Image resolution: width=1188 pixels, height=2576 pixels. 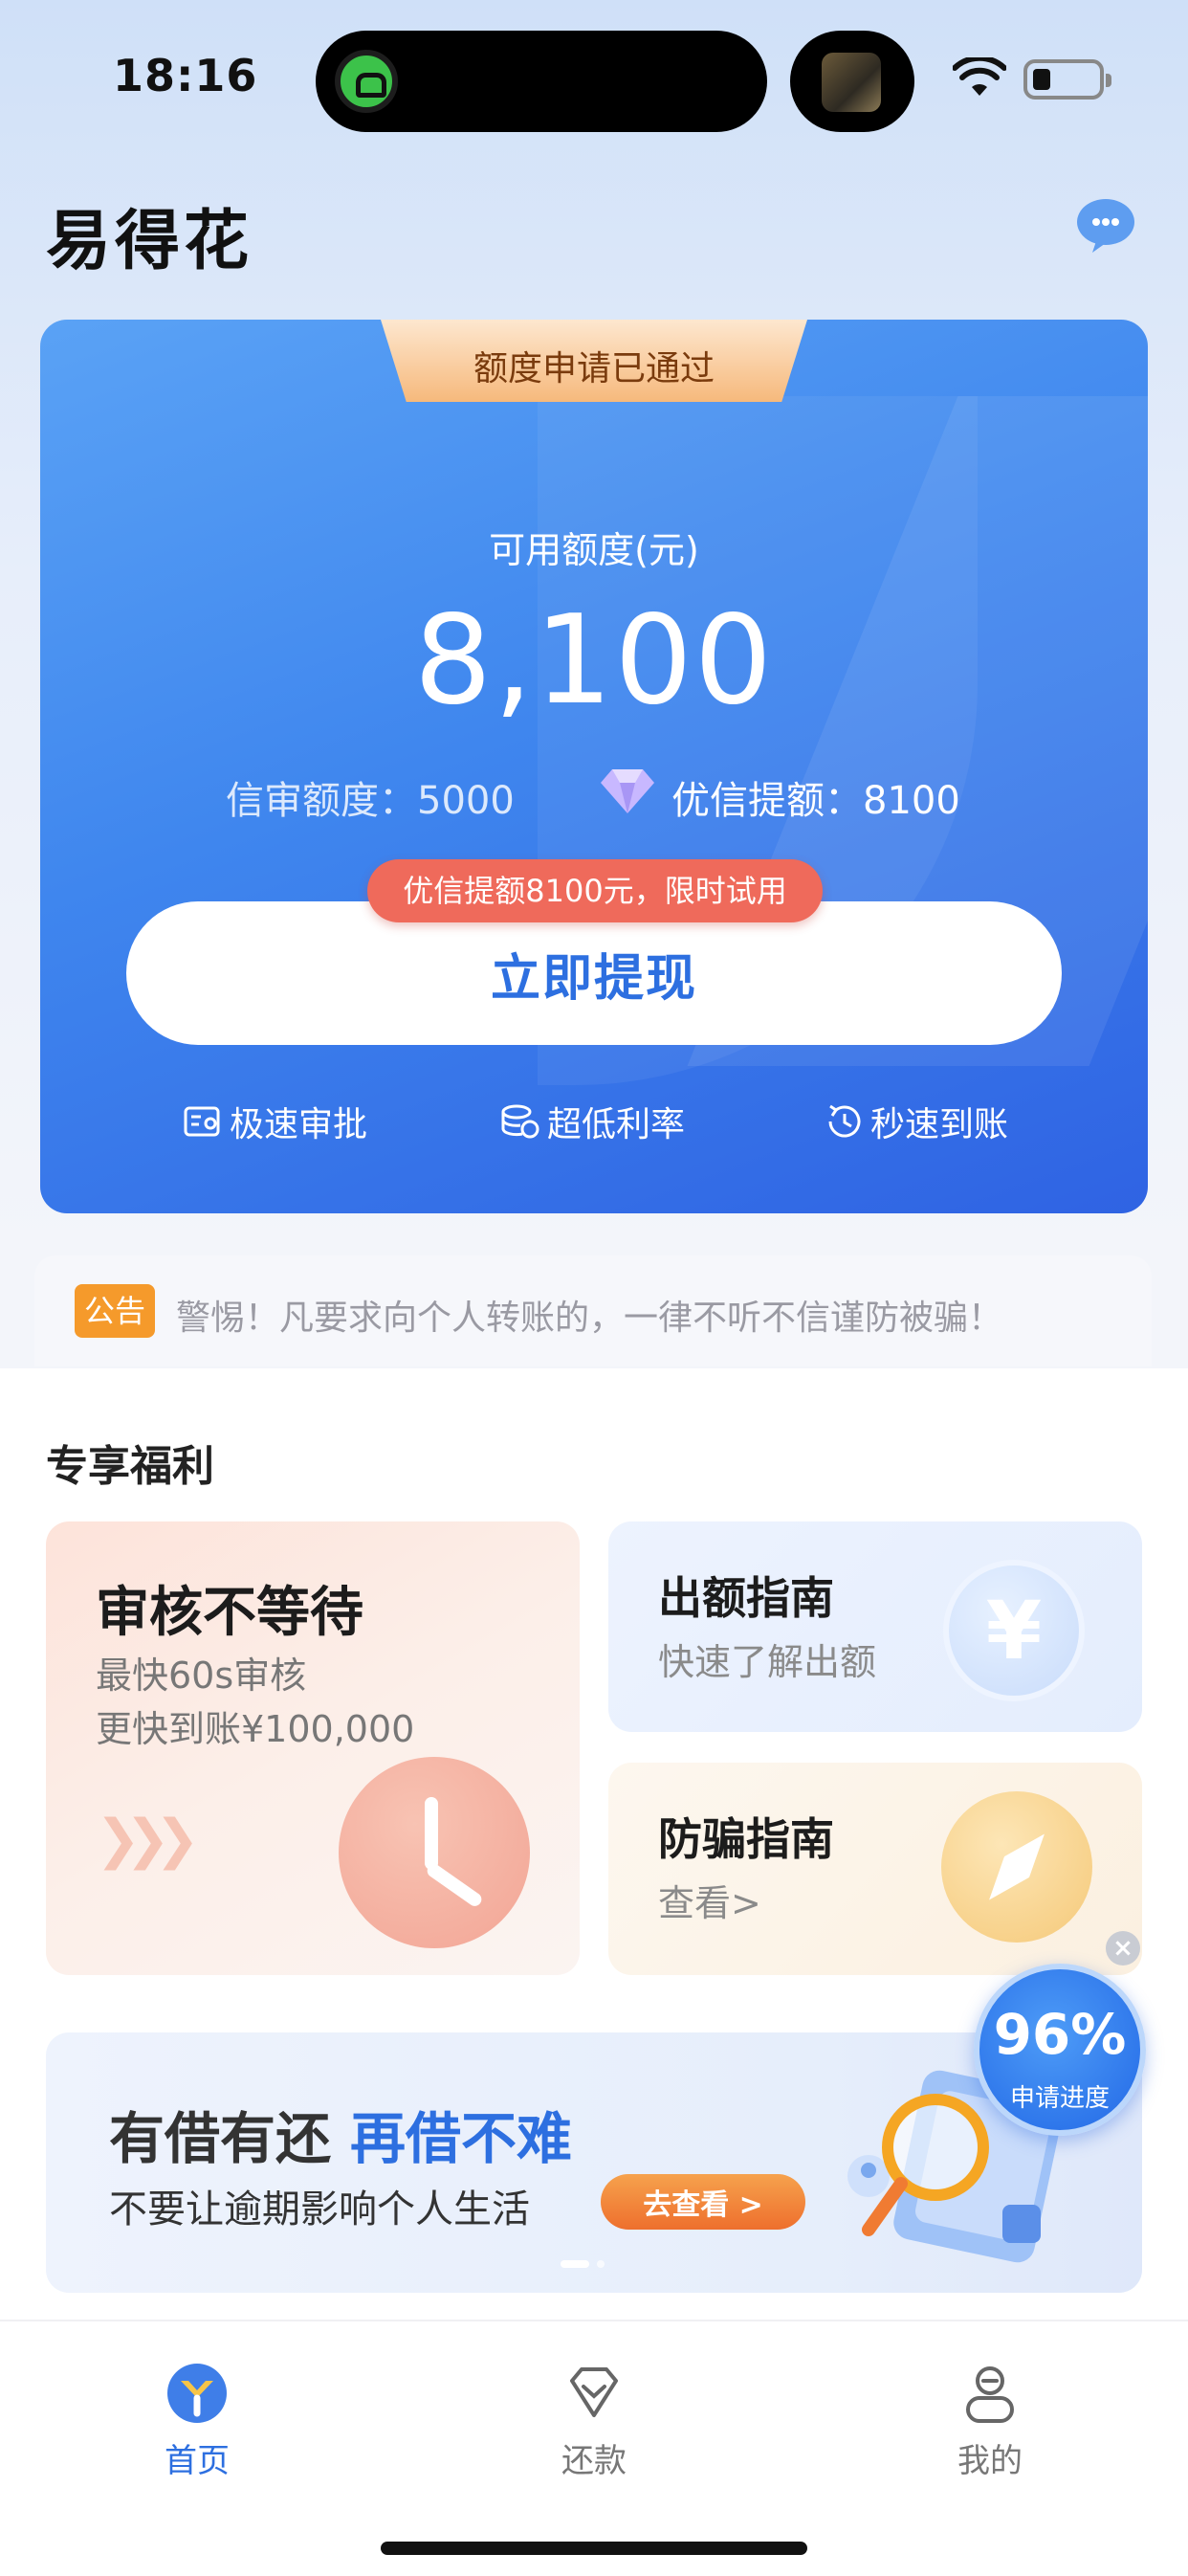 I want to click on feature-instant-payout: 秒速到账, so click(x=915, y=1121).